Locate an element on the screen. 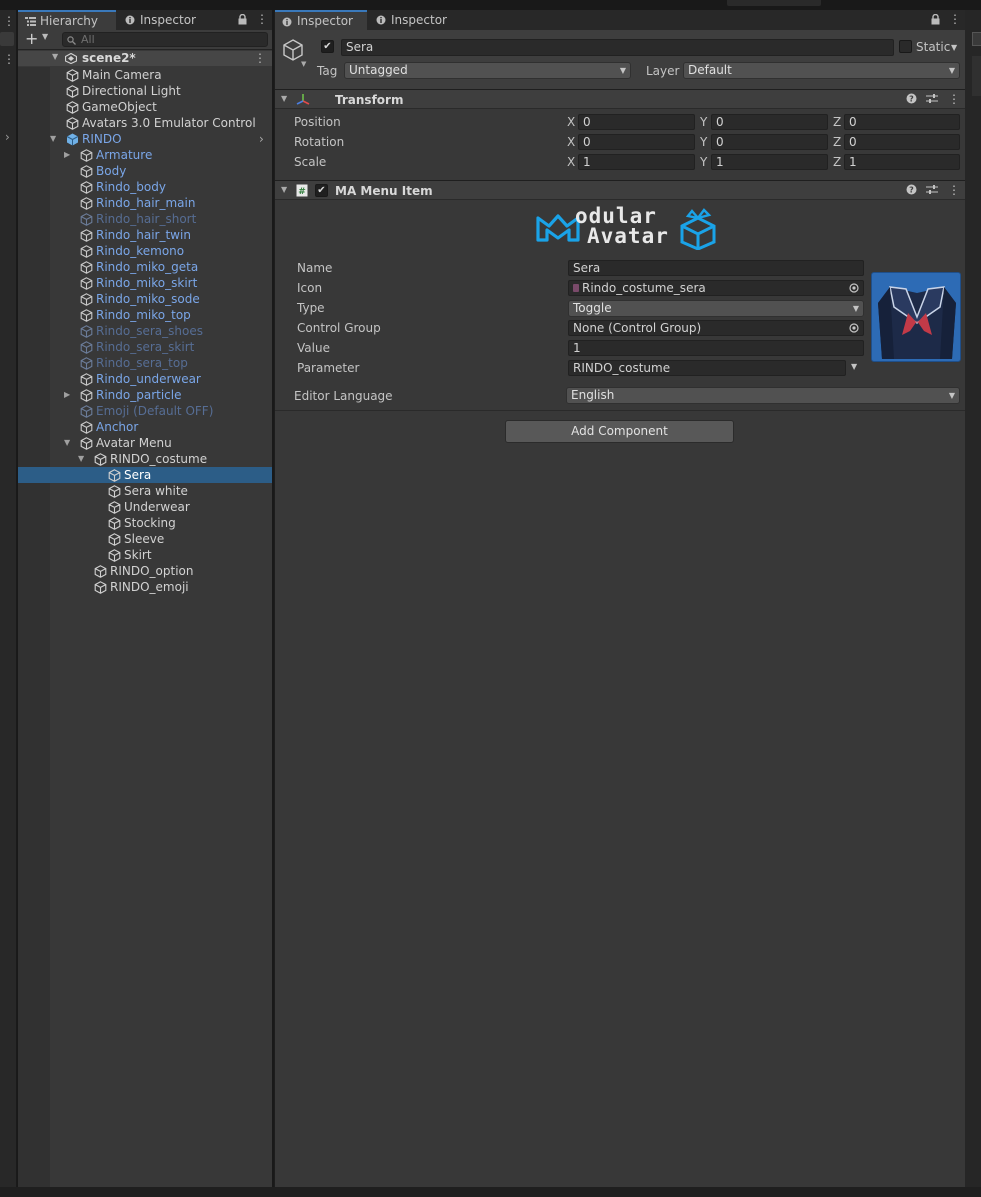  layer-dropdown: Default ▼ is located at coordinates (821, 70).